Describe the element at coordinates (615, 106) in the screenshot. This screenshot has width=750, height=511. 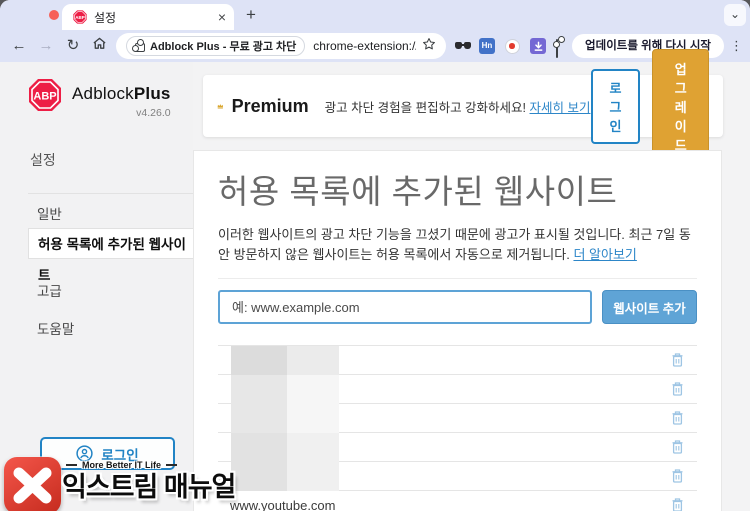
I see `premium-login-button: 로그인` at that location.